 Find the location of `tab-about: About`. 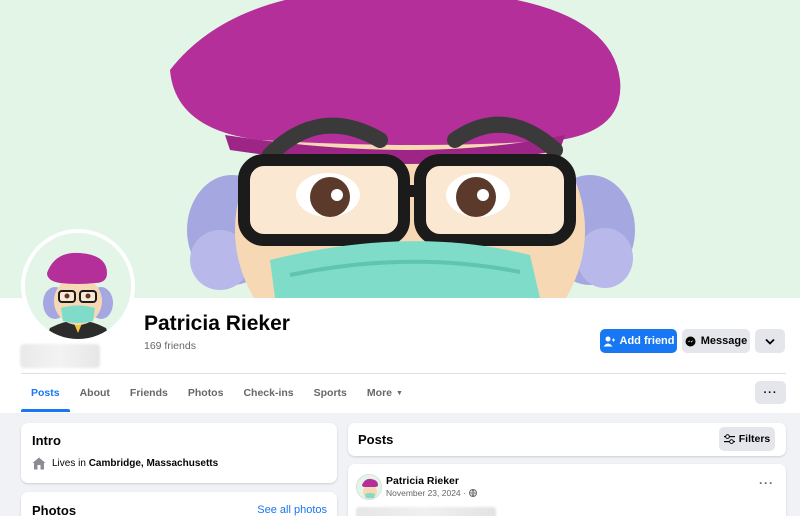

tab-about: About is located at coordinates (95, 393).